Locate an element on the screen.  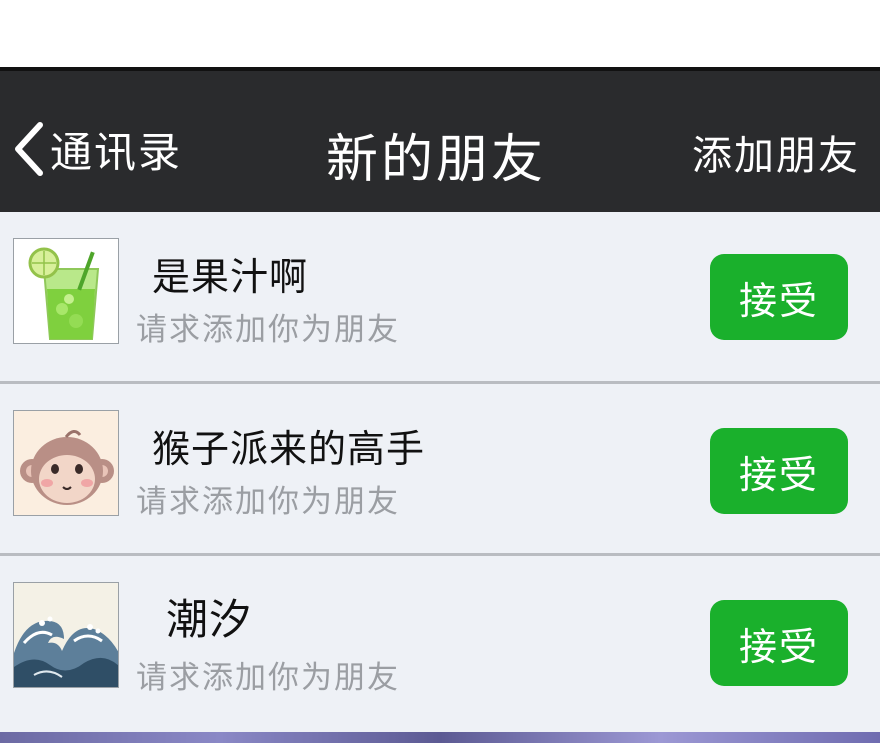
friend-name: 猴子派来的高手 is located at coordinates (289, 449).